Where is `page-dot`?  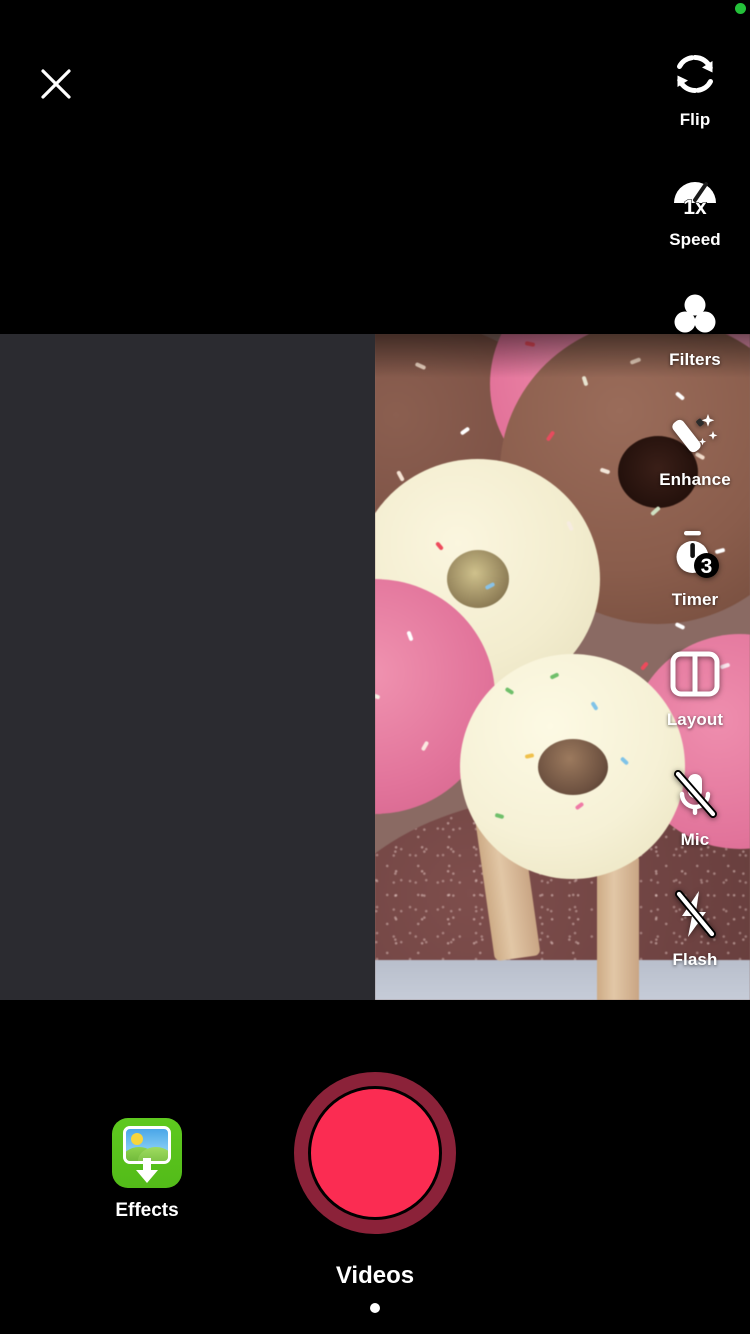 page-dot is located at coordinates (375, 1308).